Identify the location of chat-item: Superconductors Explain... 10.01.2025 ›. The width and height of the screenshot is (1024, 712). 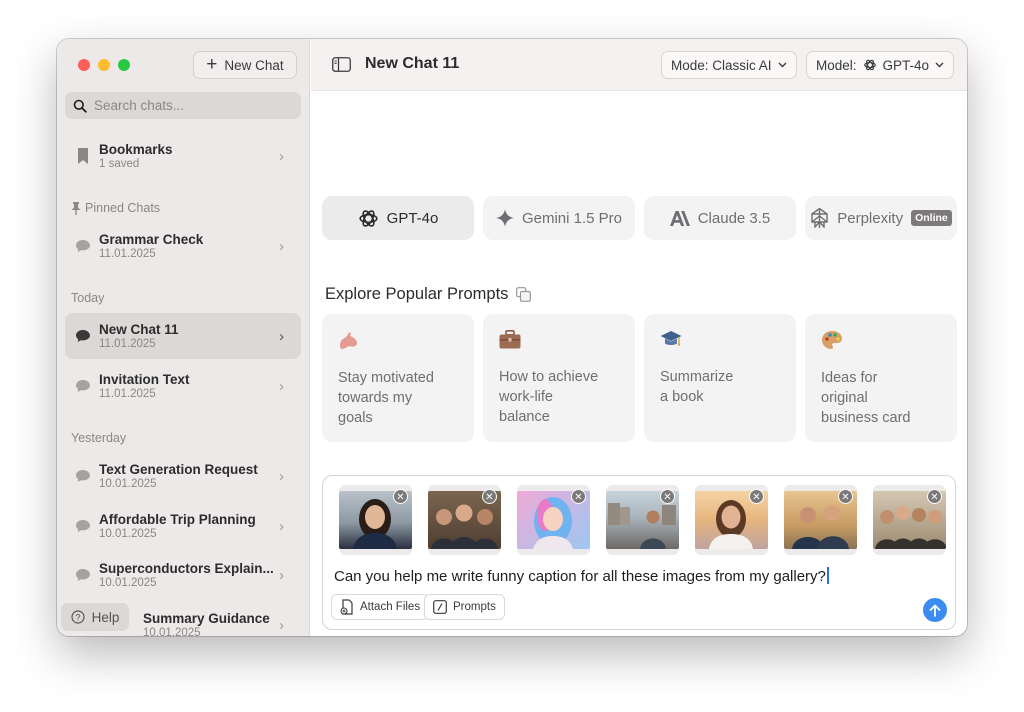
(183, 575).